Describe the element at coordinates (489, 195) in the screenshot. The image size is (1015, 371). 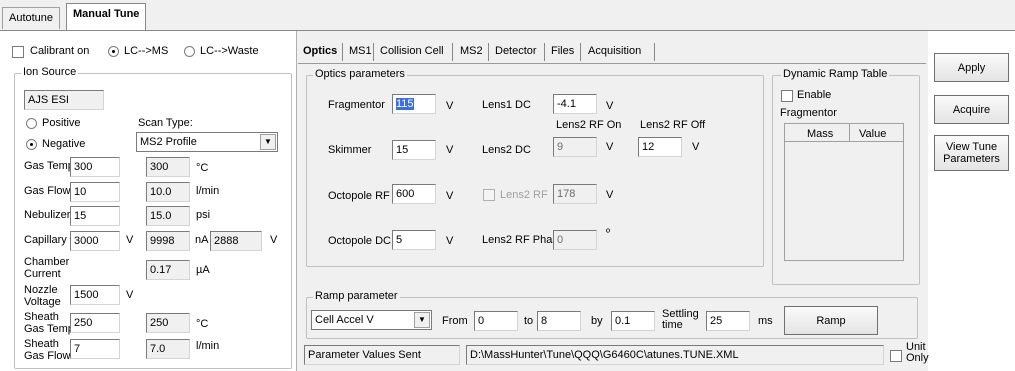
I see `lens2-rf-checkbox` at that location.